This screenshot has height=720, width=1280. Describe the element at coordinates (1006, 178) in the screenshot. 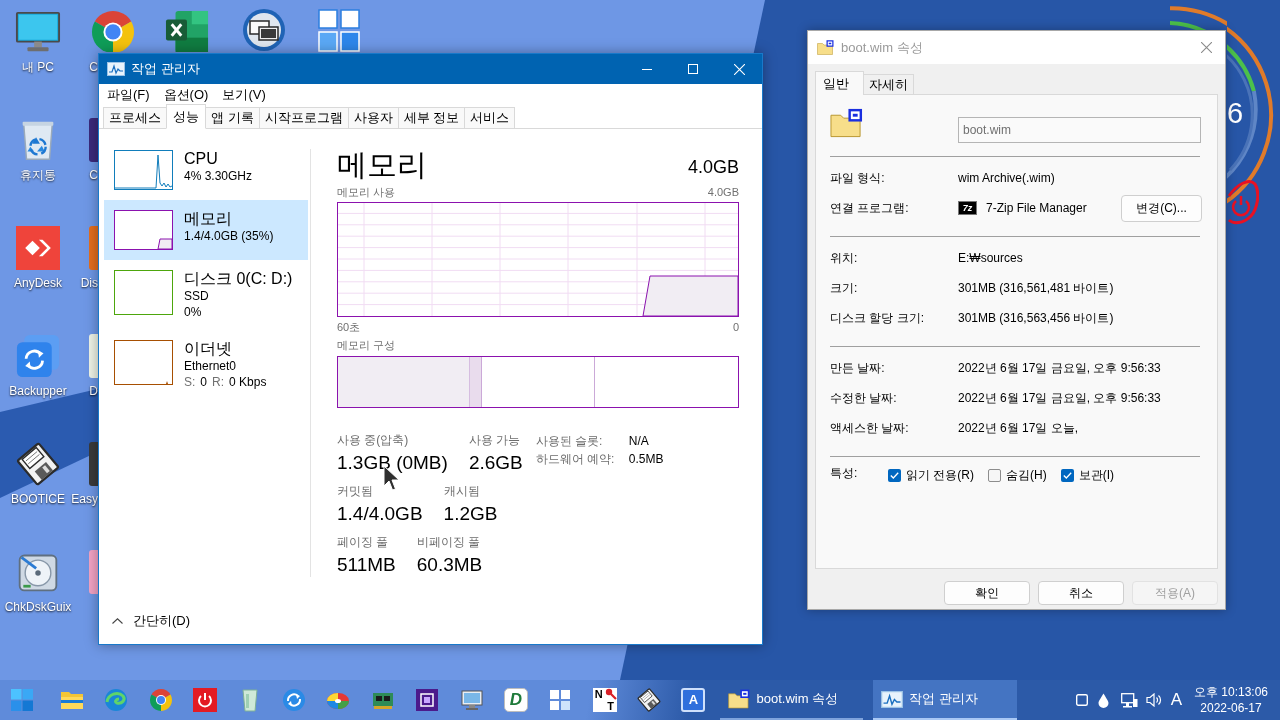

I see `property-value: wim Archive(.wim)` at that location.